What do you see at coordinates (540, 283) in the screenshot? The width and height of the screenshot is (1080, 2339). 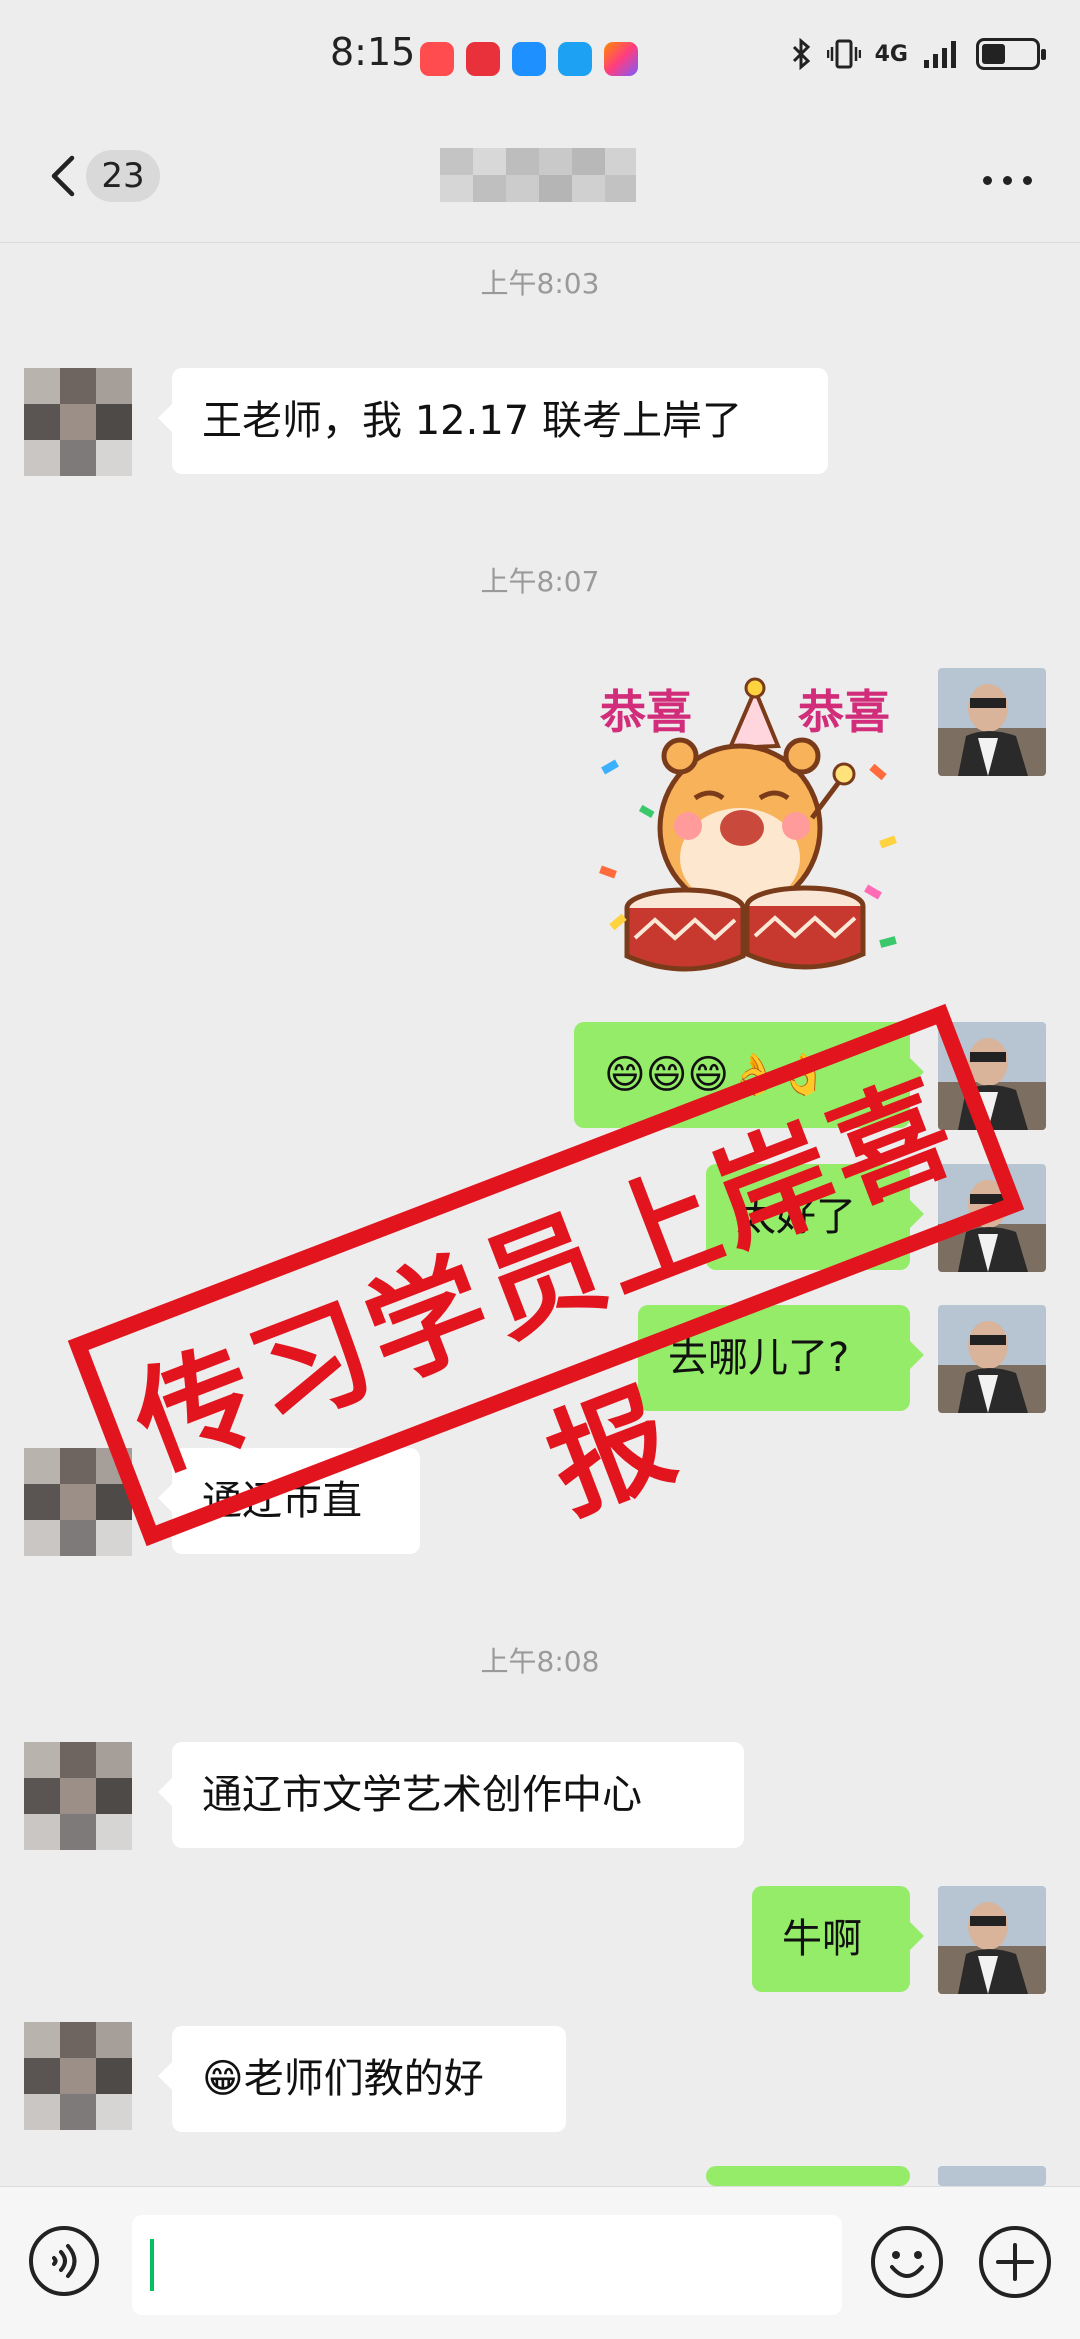 I see `message-timestamp: 上午8:03` at bounding box center [540, 283].